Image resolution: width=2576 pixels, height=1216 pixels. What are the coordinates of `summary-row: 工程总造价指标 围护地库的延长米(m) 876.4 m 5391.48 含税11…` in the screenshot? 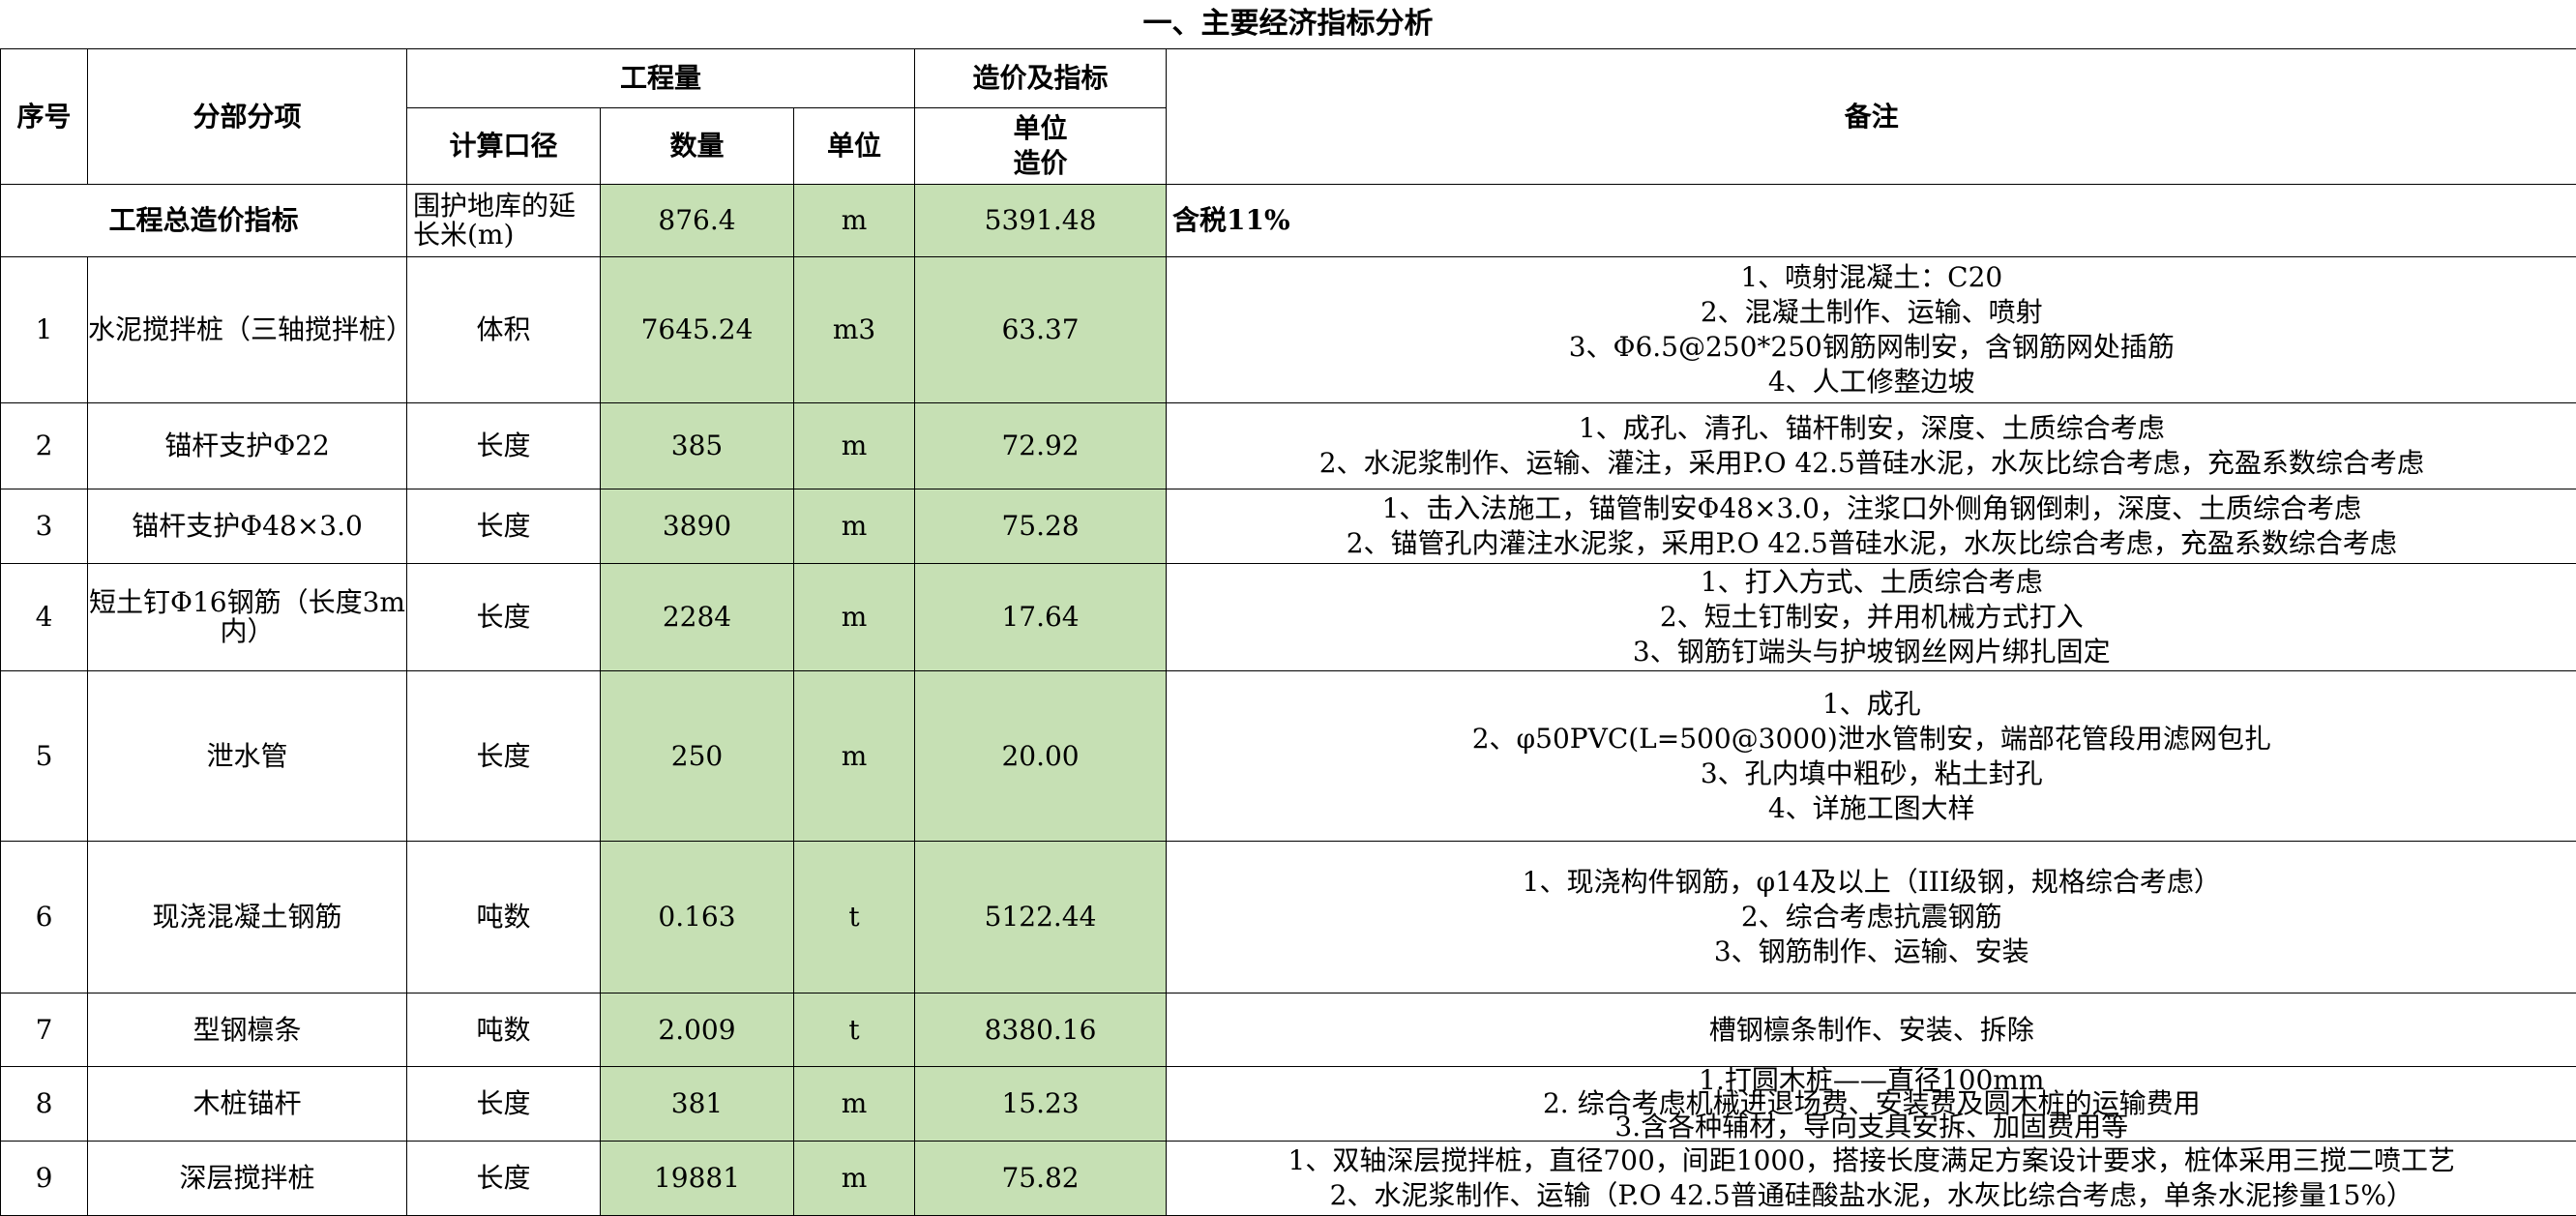 It's located at (1288, 221).